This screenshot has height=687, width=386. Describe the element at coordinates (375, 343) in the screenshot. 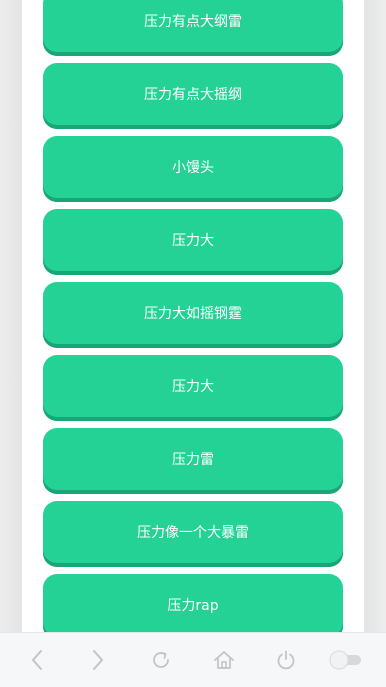

I see `page-margin-right` at that location.